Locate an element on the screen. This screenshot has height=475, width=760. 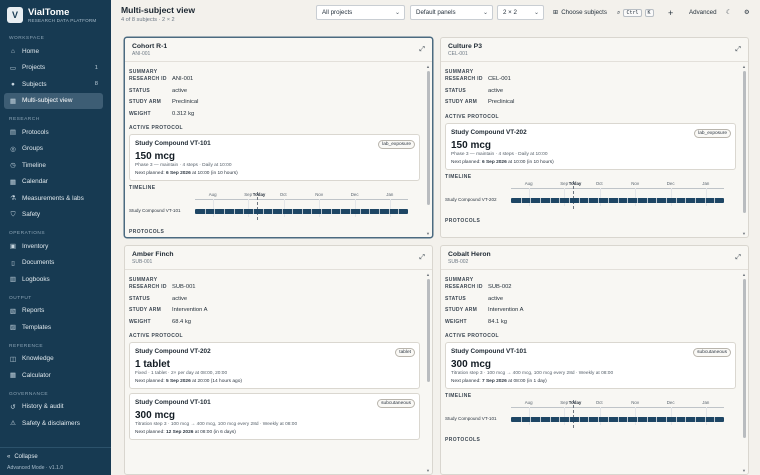
sidebar-item-label: Measurements & labs is located at coordinates (53, 198).